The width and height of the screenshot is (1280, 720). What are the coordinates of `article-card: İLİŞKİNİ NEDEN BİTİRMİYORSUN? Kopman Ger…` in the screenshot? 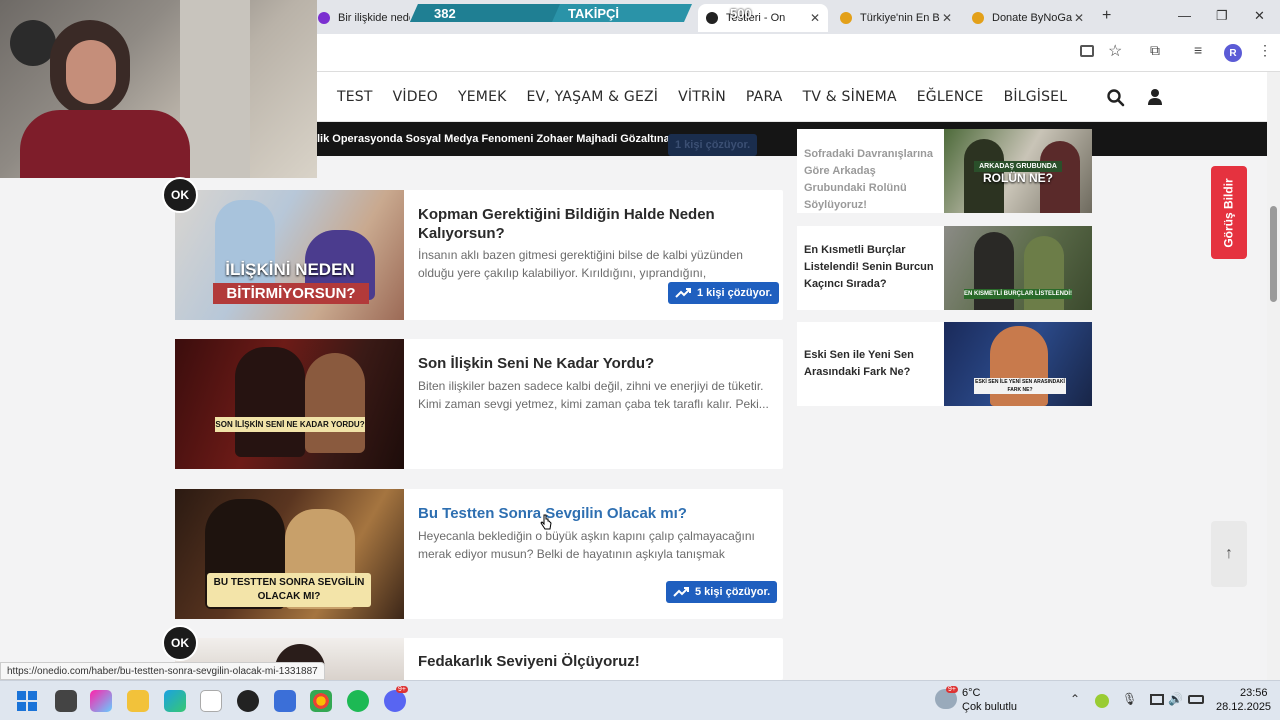 It's located at (479, 255).